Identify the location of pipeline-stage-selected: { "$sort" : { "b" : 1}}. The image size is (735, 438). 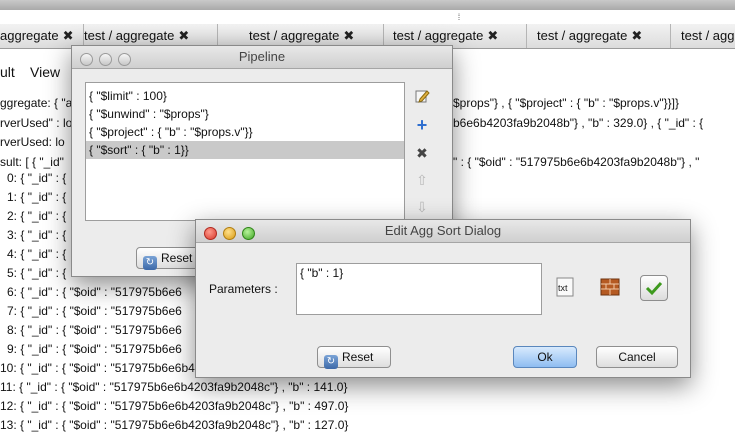
(245, 150).